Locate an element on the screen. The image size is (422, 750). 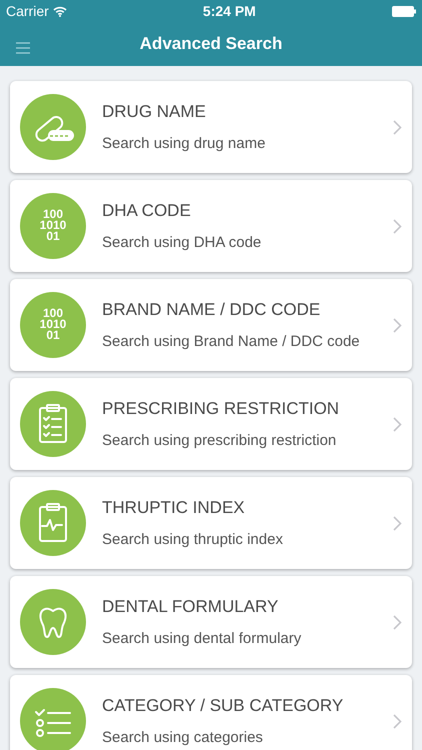
option-title: DRUG NAME is located at coordinates (154, 112).